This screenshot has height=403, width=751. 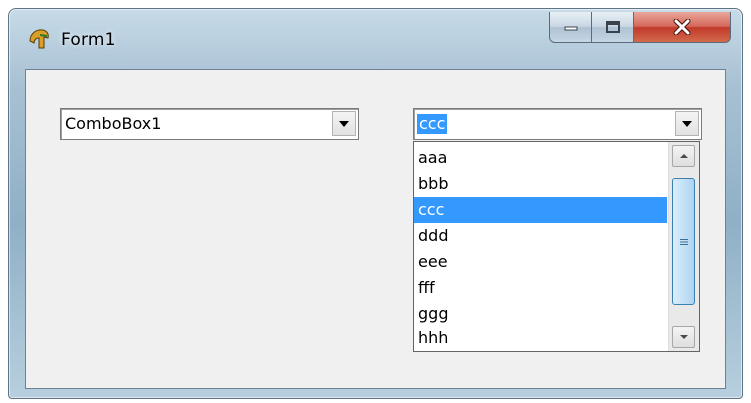 I want to click on grip-icon, so click(x=683, y=241).